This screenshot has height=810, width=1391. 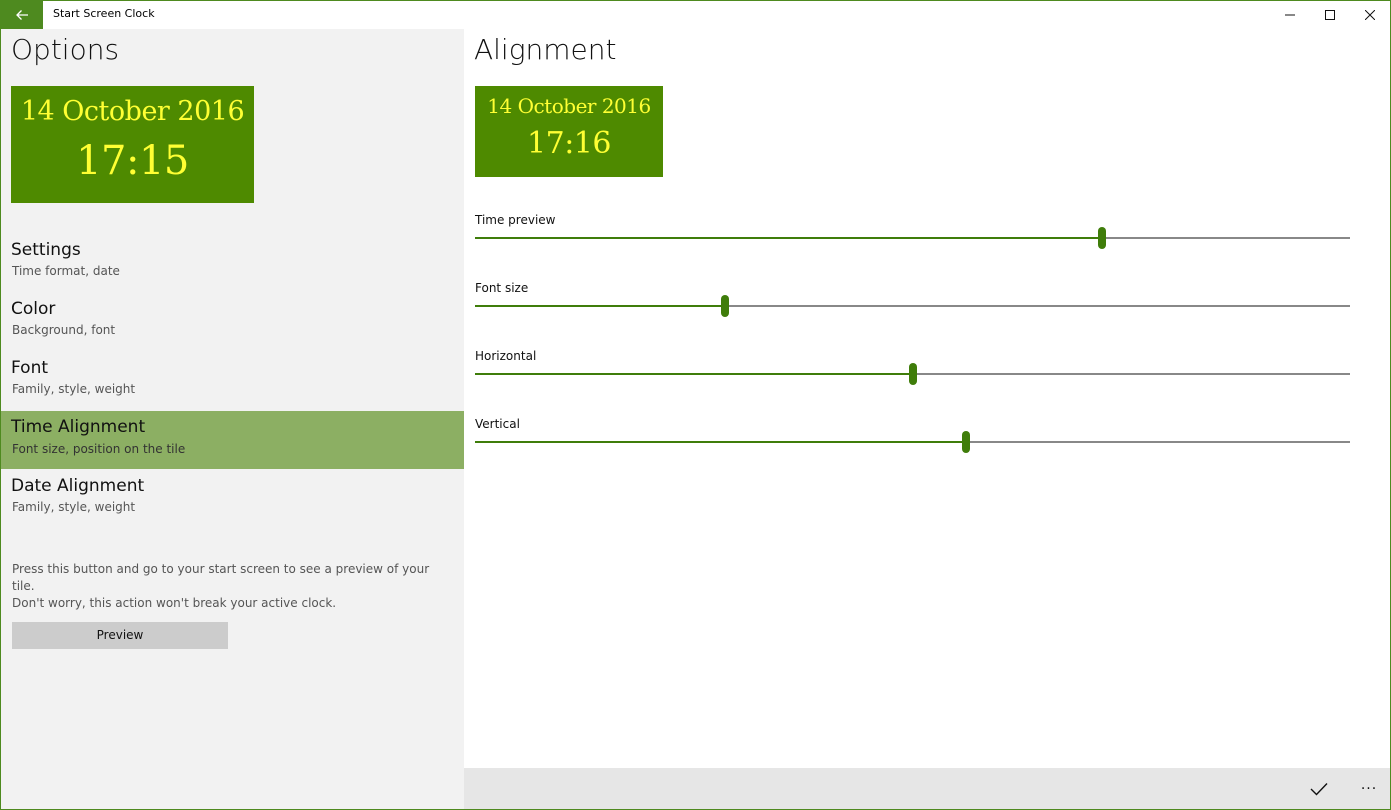 I want to click on title-bar: Start Screen Clock, so click(x=695, y=15).